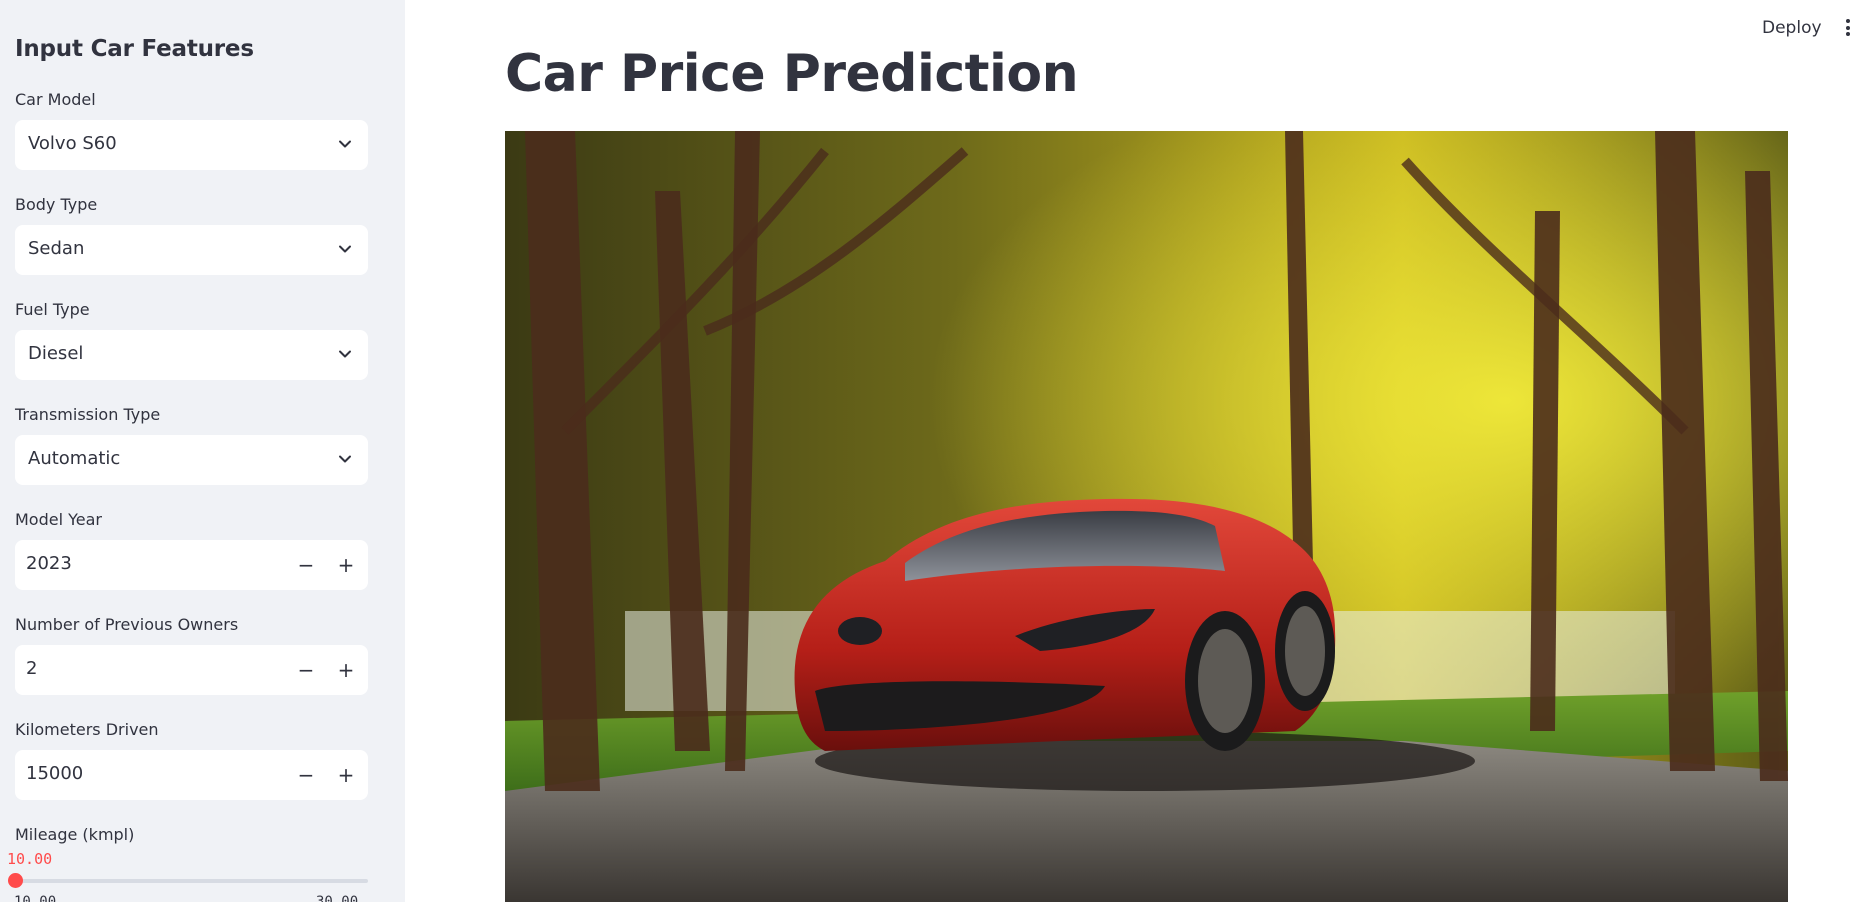 The width and height of the screenshot is (1865, 902). Describe the element at coordinates (58, 519) in the screenshot. I see `model-year-label: Model Year` at that location.